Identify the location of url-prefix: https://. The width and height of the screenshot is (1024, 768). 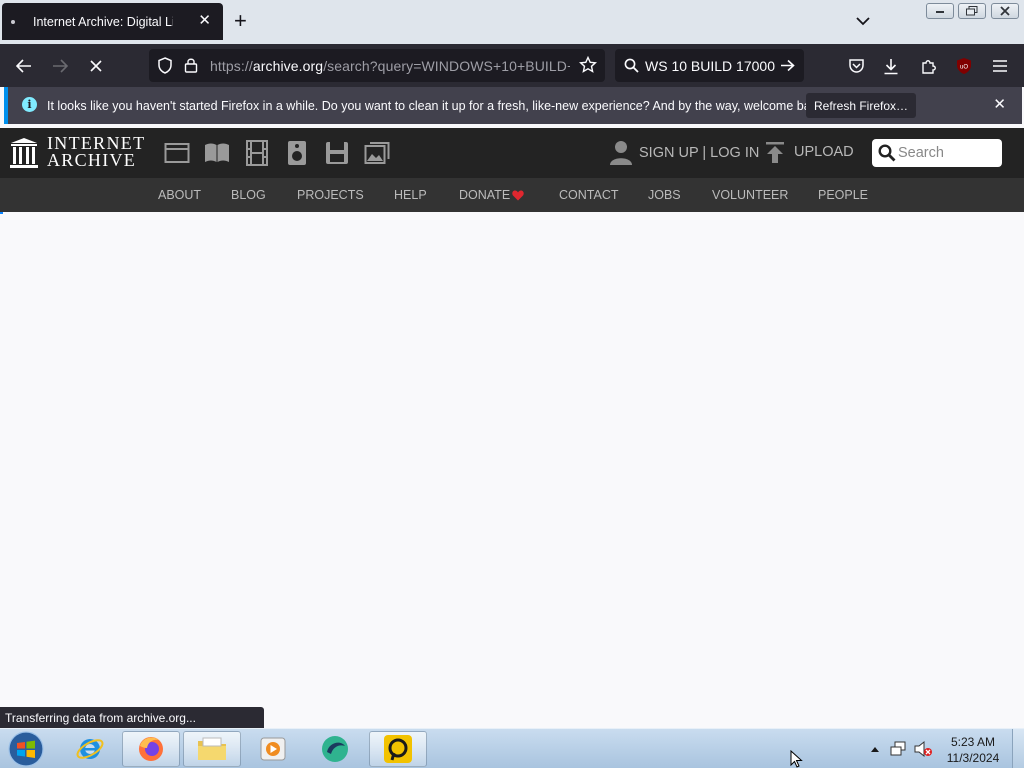
(231, 66).